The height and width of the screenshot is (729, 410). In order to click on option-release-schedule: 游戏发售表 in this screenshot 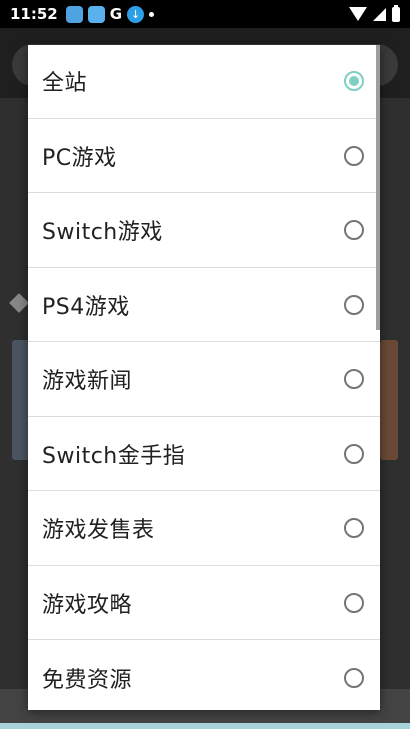, I will do `click(204, 529)`.